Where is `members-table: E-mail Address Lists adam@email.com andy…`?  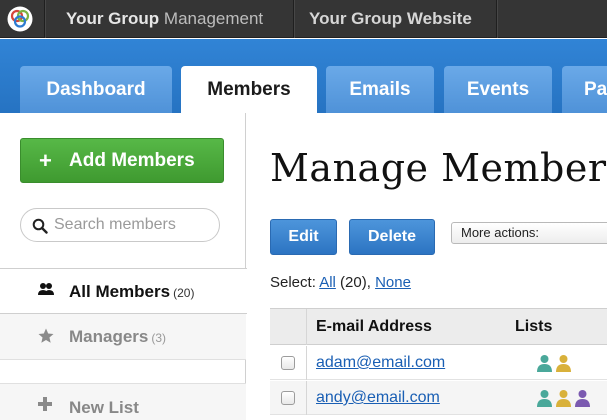
members-table: E-mail Address Lists adam@email.com andy… is located at coordinates (438, 364).